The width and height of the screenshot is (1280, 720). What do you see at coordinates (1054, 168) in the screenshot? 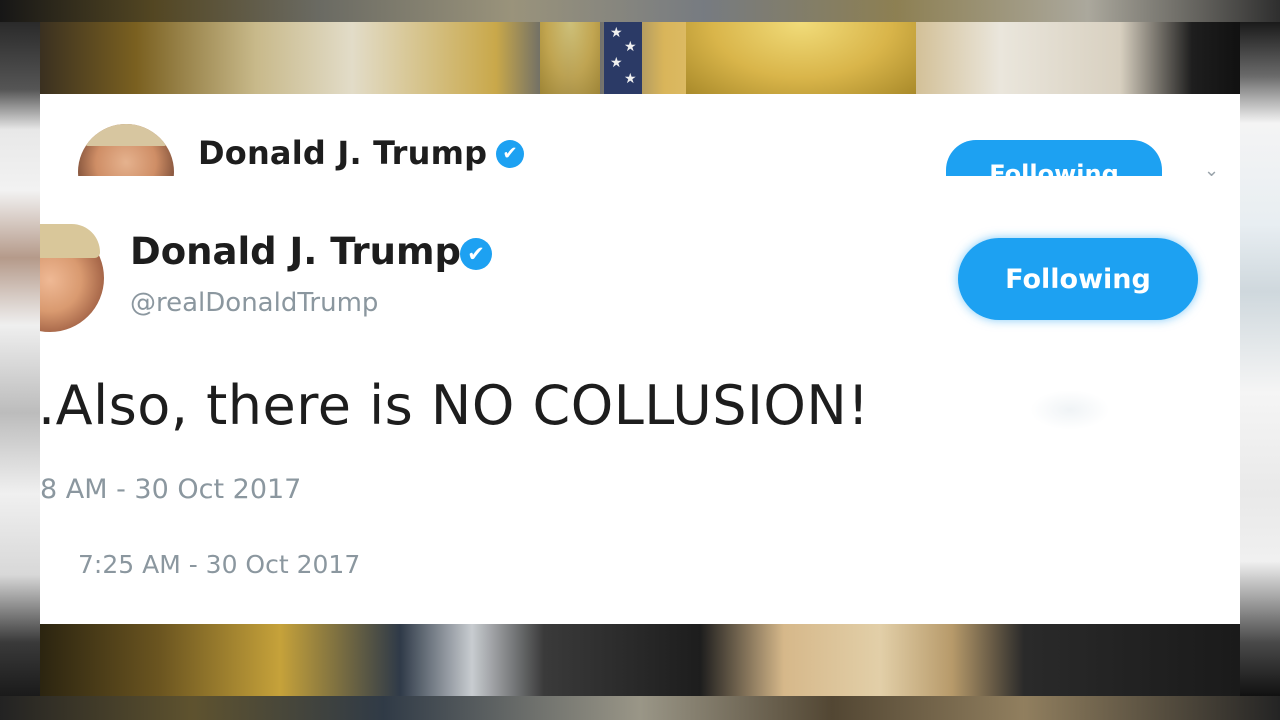
I see `following-button-label: Following` at bounding box center [1054, 168].